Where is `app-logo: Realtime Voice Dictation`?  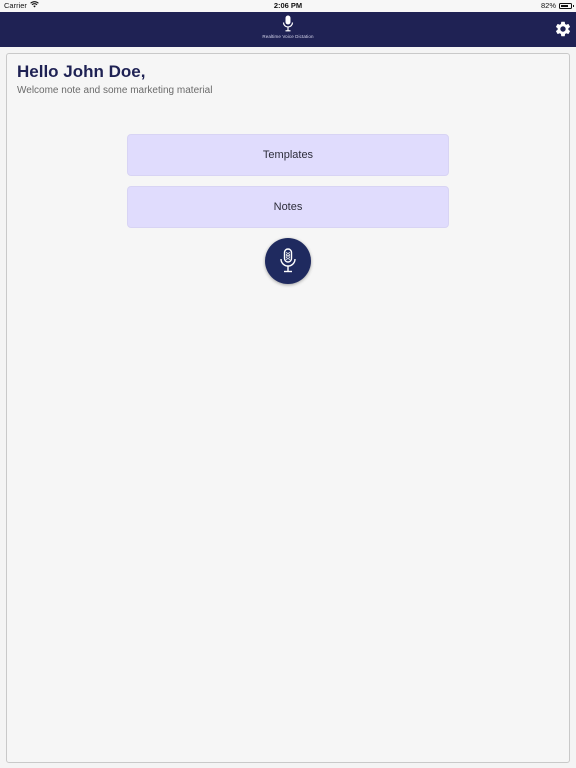
app-logo: Realtime Voice Dictation is located at coordinates (288, 27).